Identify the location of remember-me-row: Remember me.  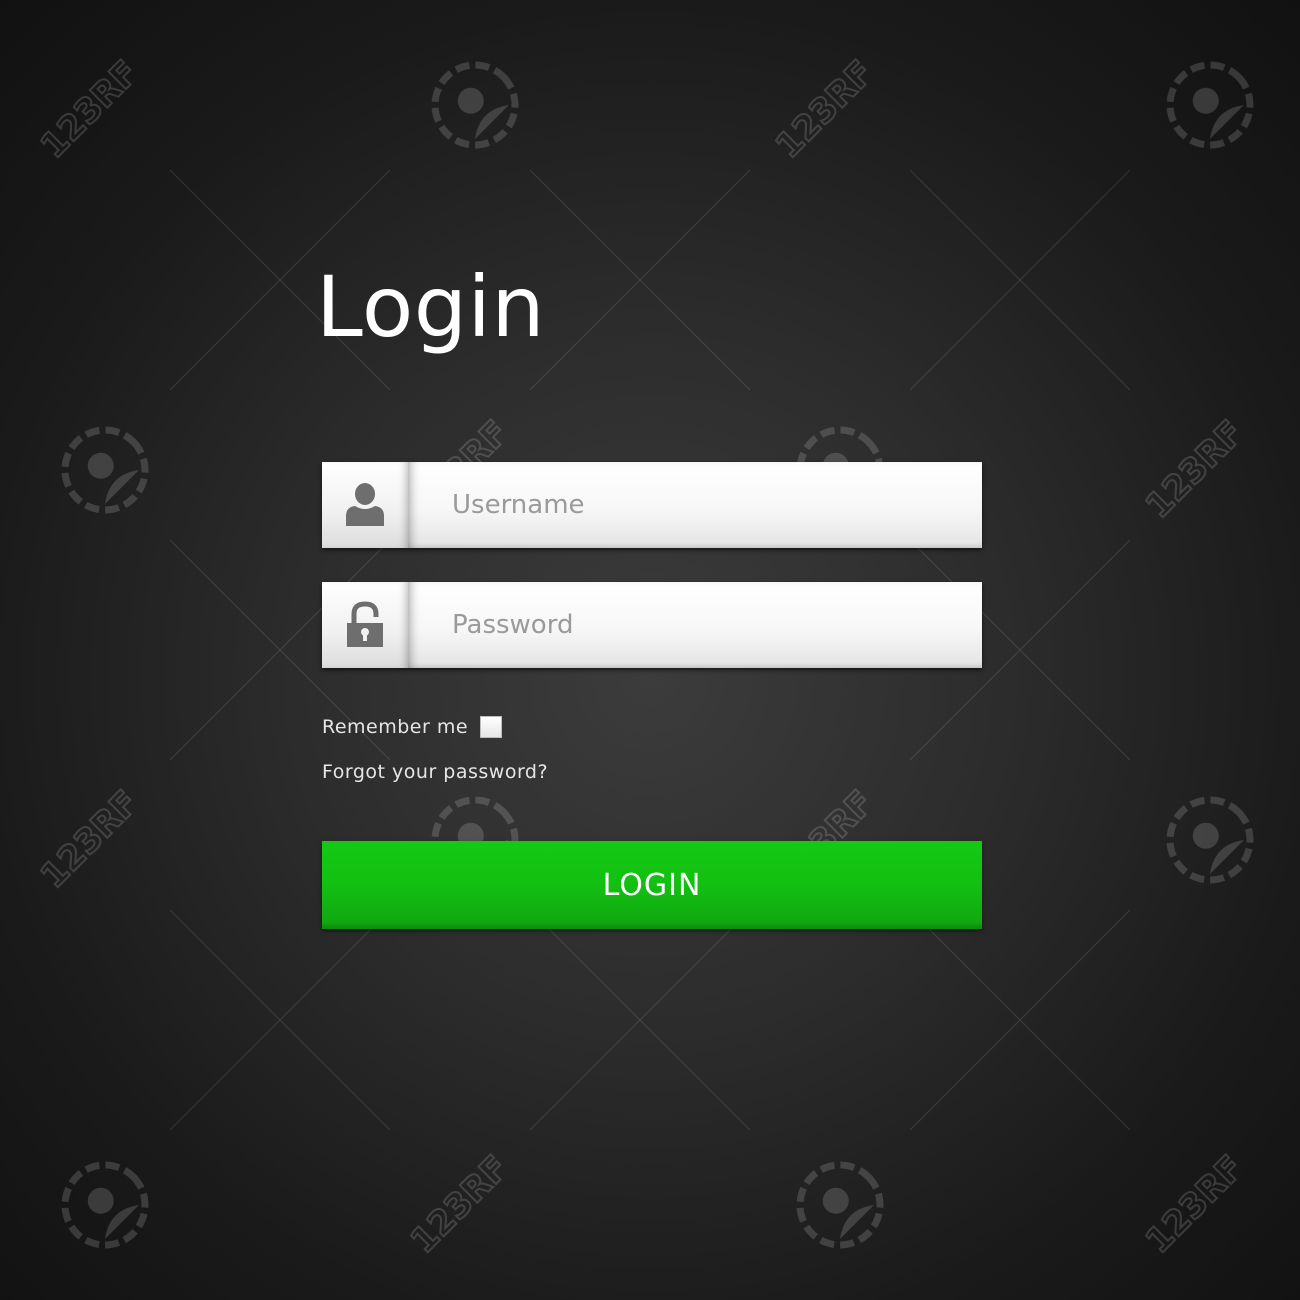
(412, 727).